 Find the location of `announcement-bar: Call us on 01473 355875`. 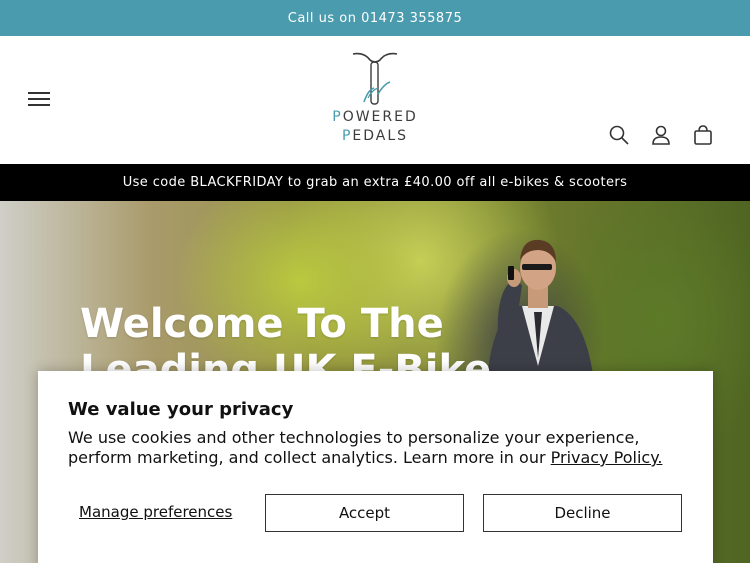

announcement-bar: Call us on 01473 355875 is located at coordinates (375, 18).